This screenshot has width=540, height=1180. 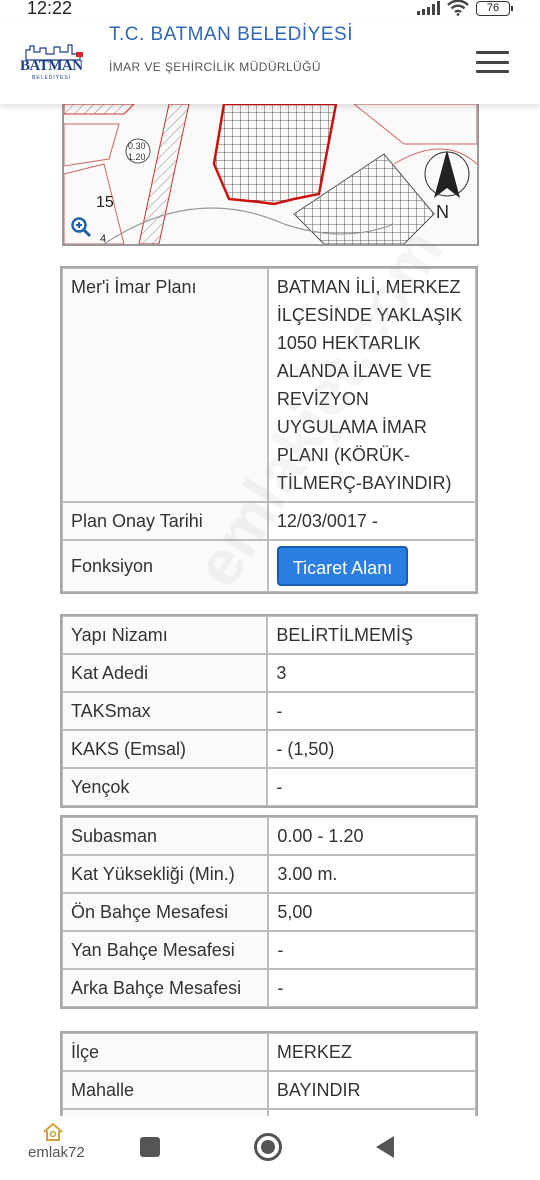 I want to click on table-row: İlçe MERKEZ, so click(x=269, y=1052).